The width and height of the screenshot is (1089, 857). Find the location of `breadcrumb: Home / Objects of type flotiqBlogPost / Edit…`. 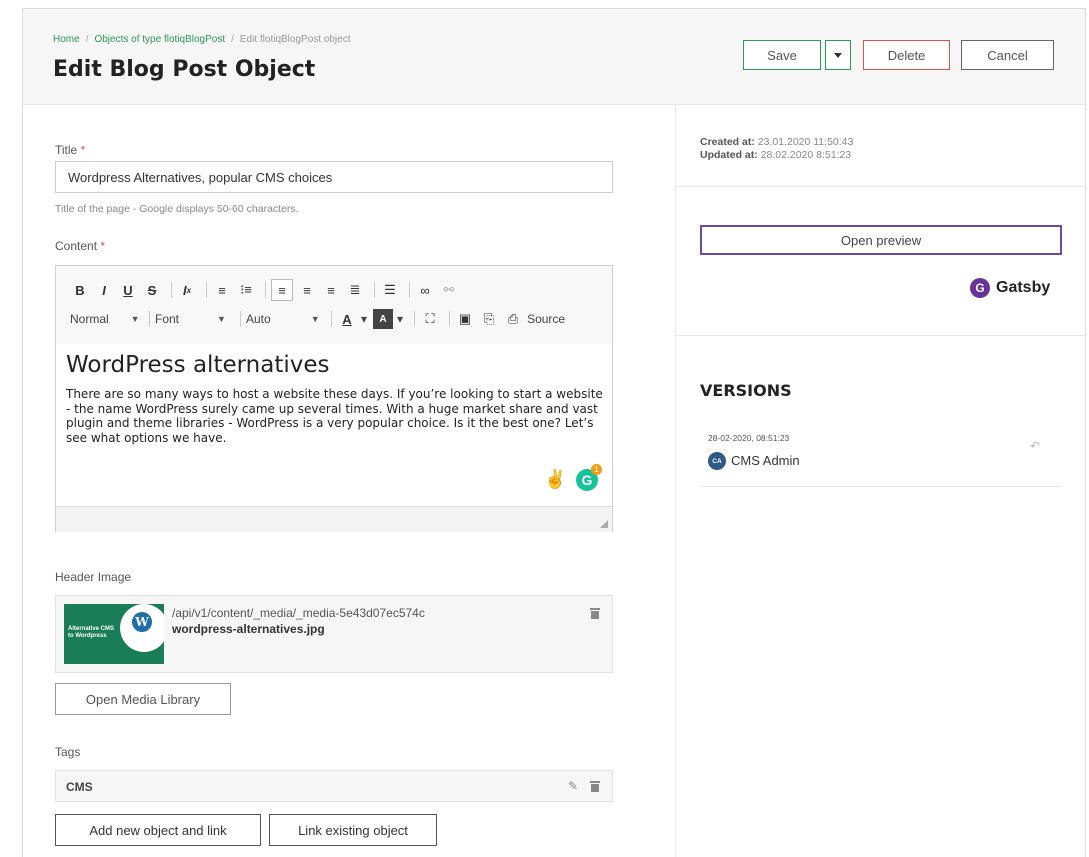

breadcrumb: Home / Objects of type flotiqBlogPost / Edit… is located at coordinates (202, 39).